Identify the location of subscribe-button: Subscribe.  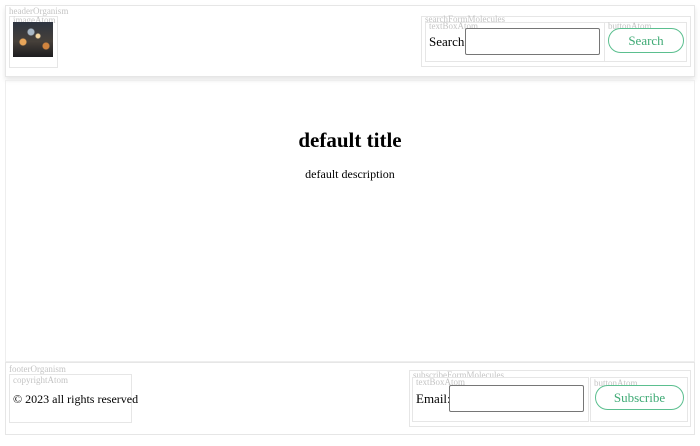
(639, 397).